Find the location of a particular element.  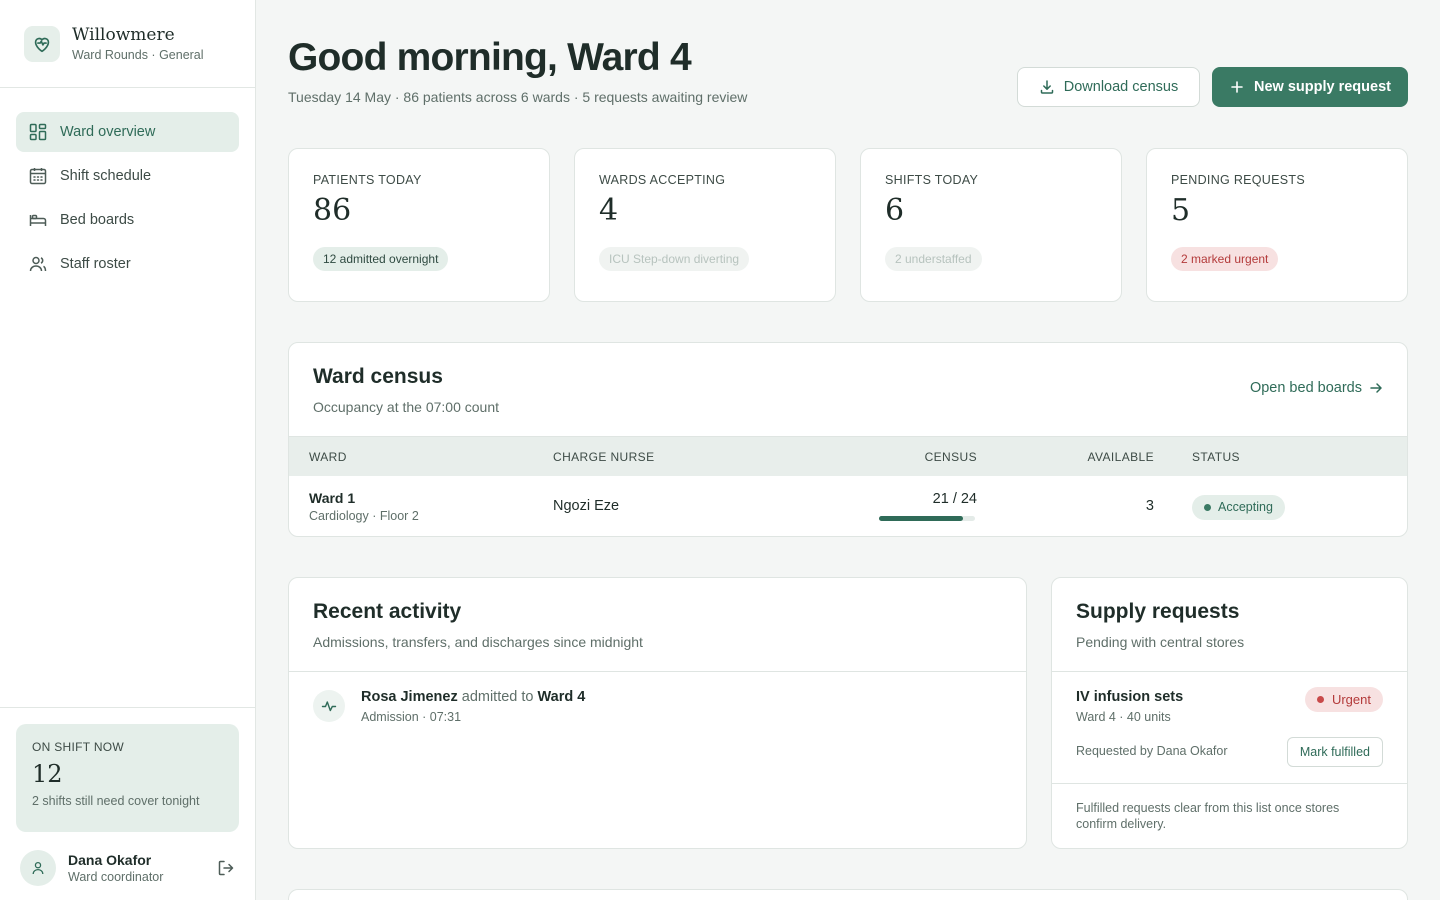

activity-action: admitted to is located at coordinates (497, 697).